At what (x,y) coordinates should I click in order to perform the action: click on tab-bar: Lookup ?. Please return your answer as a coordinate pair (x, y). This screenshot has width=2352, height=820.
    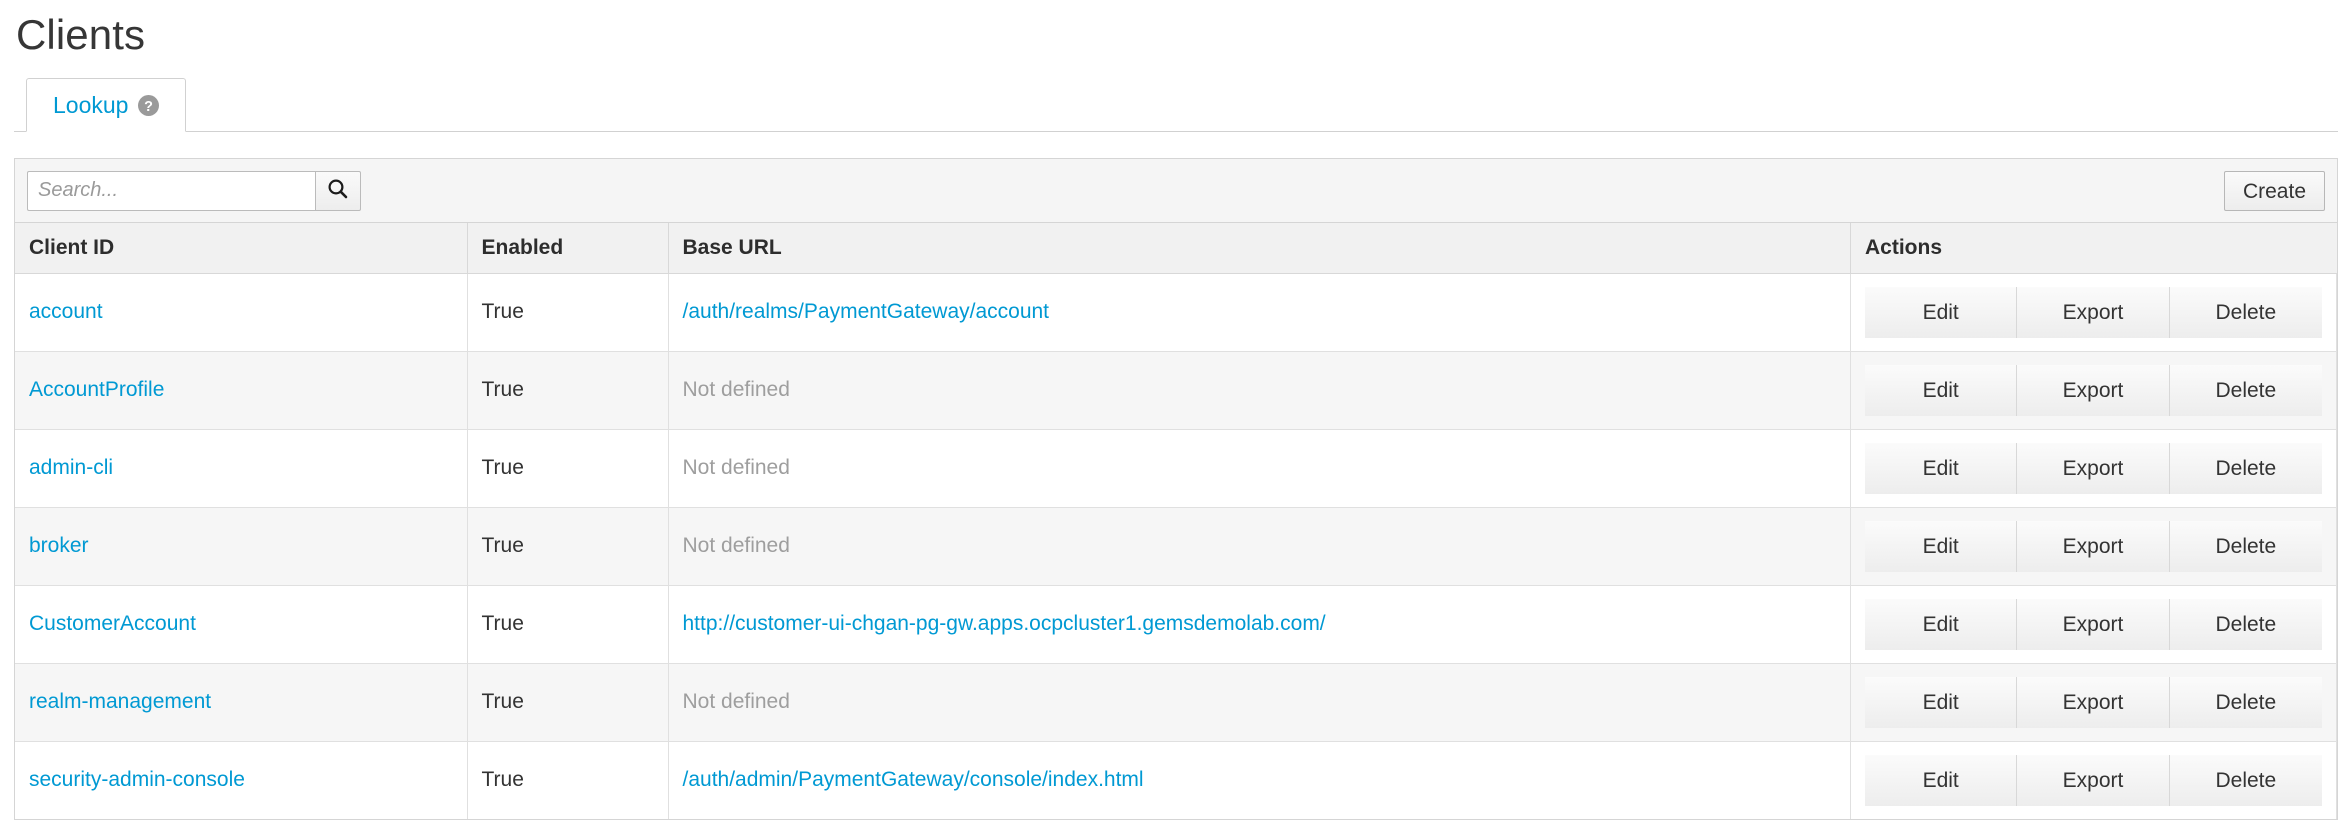
    Looking at the image, I should click on (1176, 105).